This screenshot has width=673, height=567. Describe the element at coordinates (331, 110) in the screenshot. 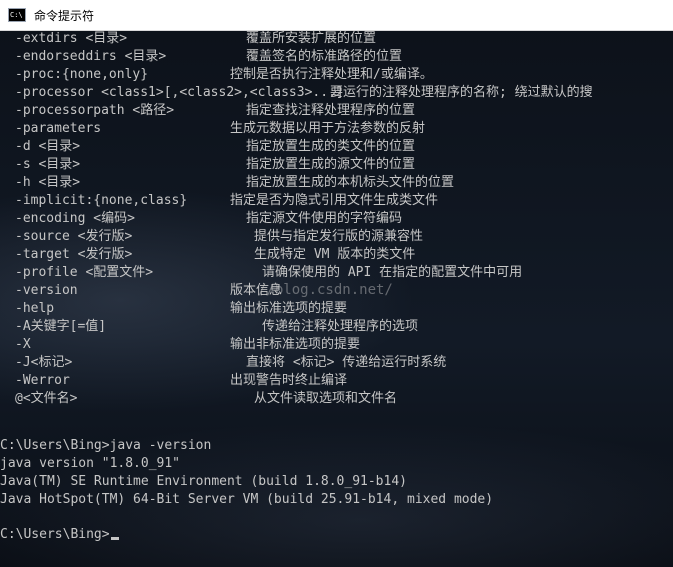

I see `option-description: 指定查找注释处理程序的位置` at that location.